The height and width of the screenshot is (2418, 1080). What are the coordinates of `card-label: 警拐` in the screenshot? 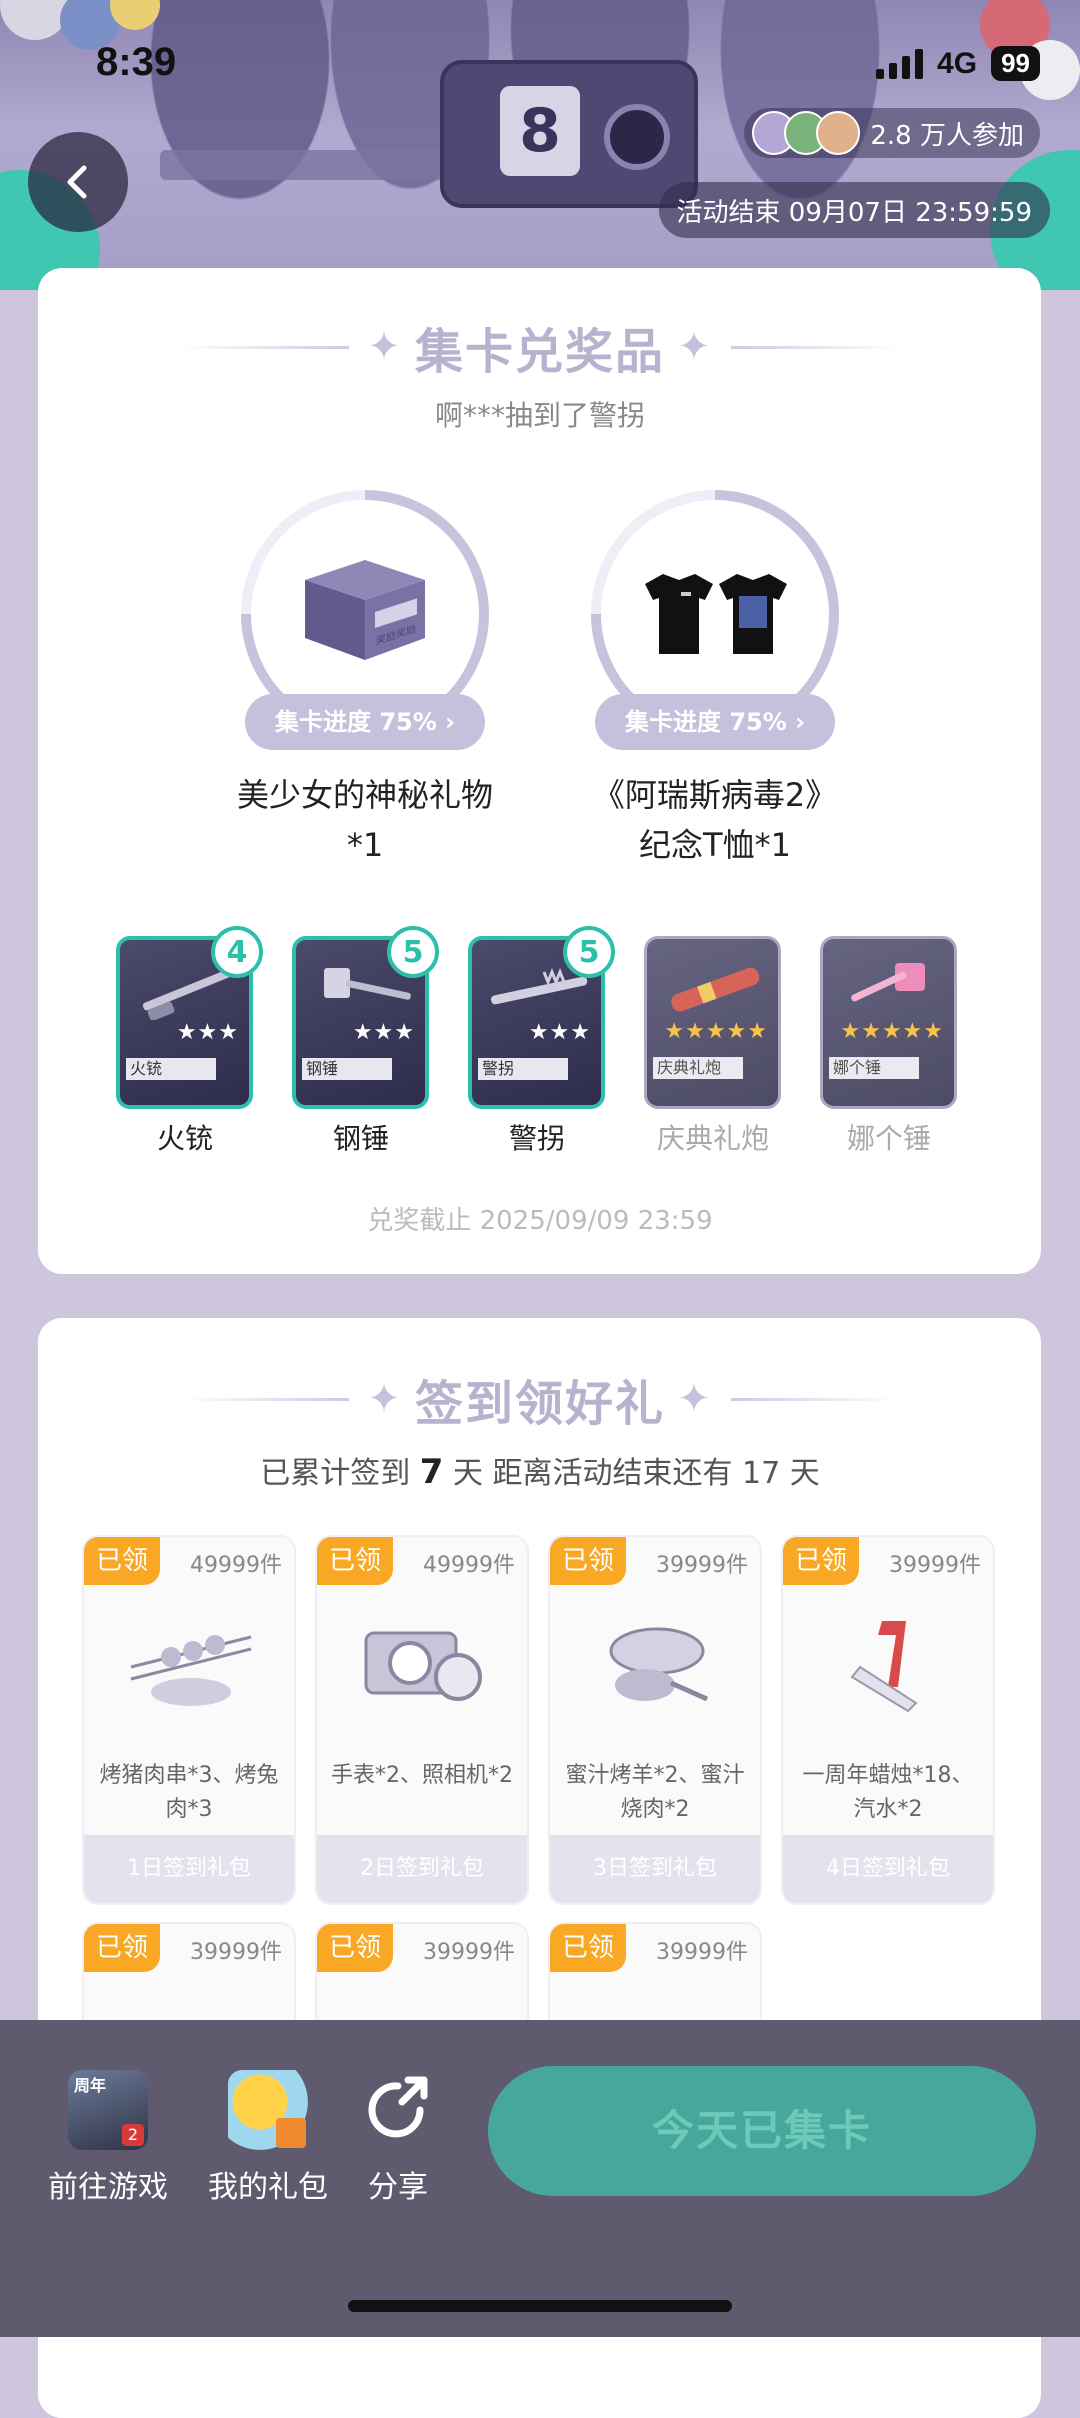 It's located at (536, 1138).